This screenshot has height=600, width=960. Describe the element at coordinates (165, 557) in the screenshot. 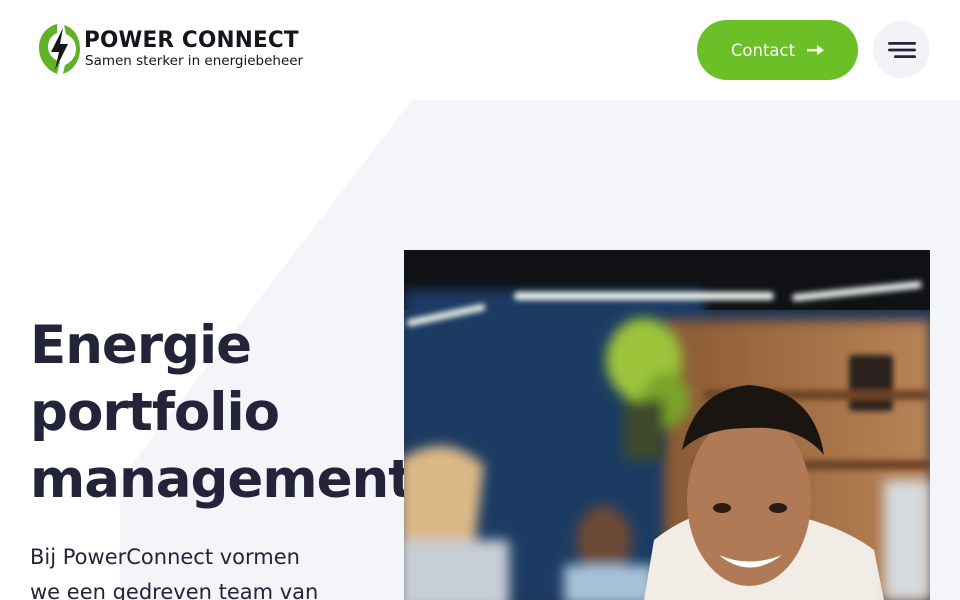

I see `hero-intro-line: Bij PowerConnect vormen` at that location.